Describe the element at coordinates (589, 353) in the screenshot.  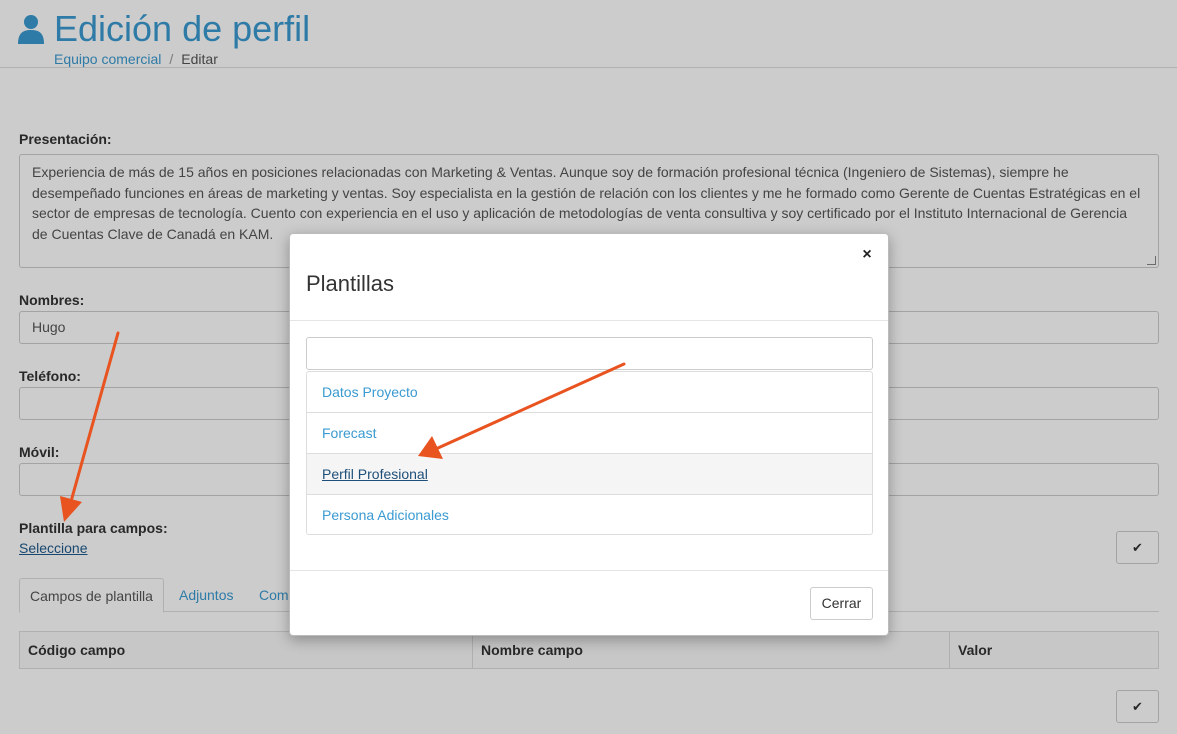
I see `plantillas-search-input` at that location.